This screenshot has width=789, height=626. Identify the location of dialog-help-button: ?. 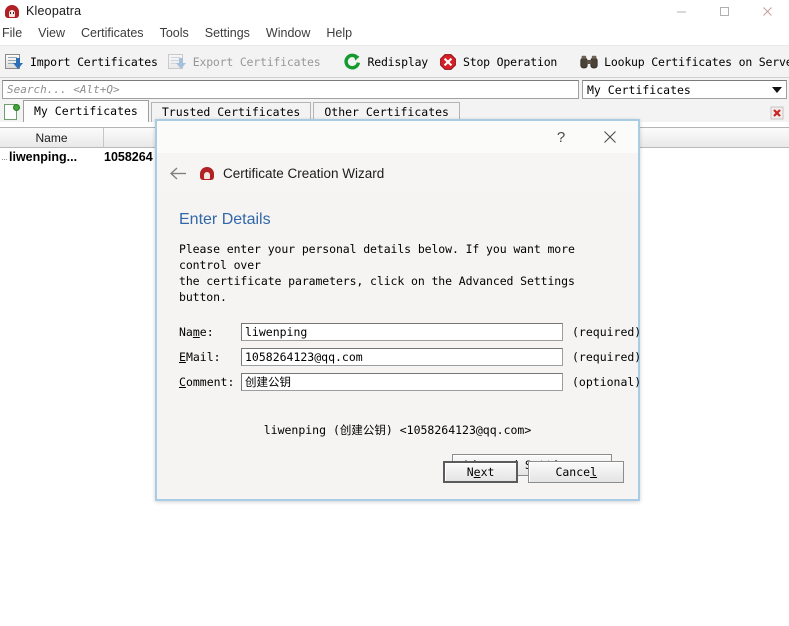
(561, 137).